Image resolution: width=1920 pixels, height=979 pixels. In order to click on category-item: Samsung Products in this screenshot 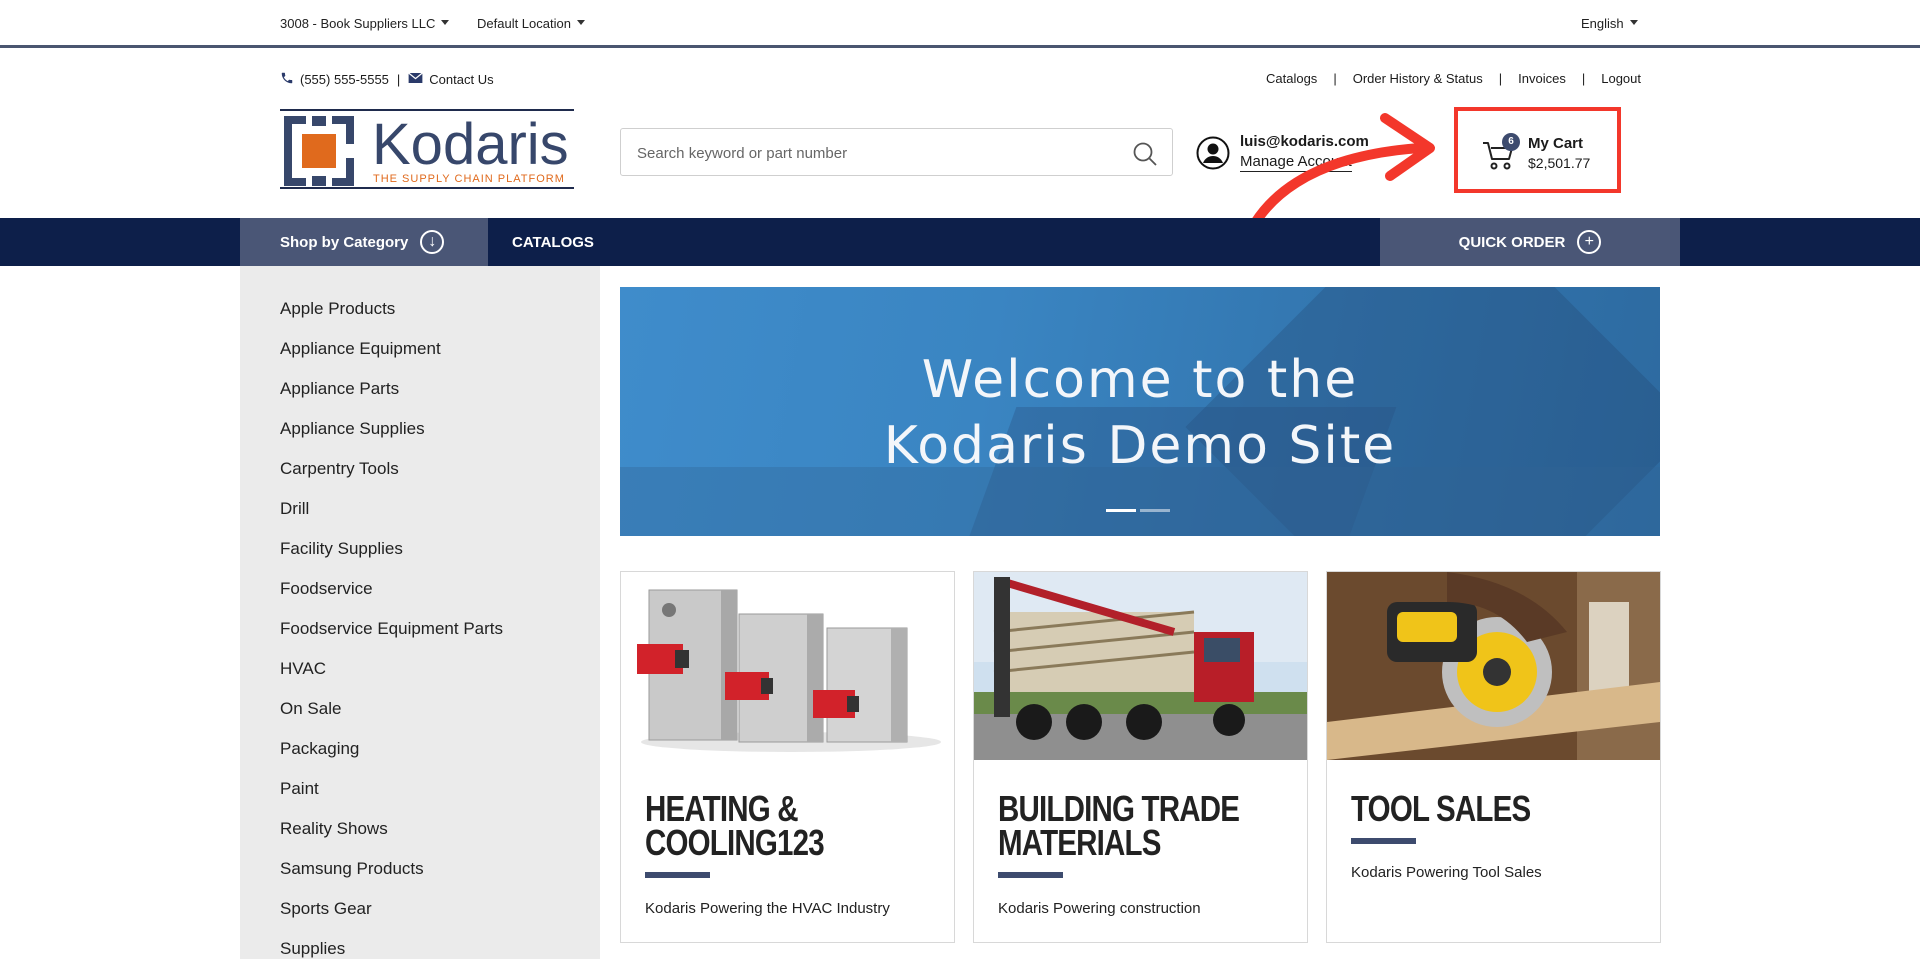, I will do `click(391, 879)`.